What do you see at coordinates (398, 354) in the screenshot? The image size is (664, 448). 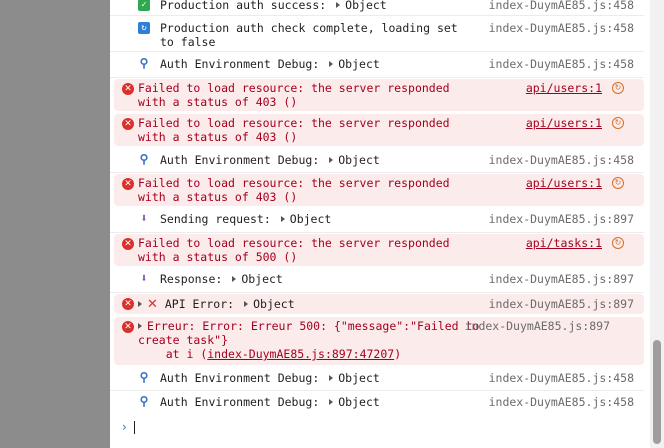 I see `stack-trace-suffix: )` at bounding box center [398, 354].